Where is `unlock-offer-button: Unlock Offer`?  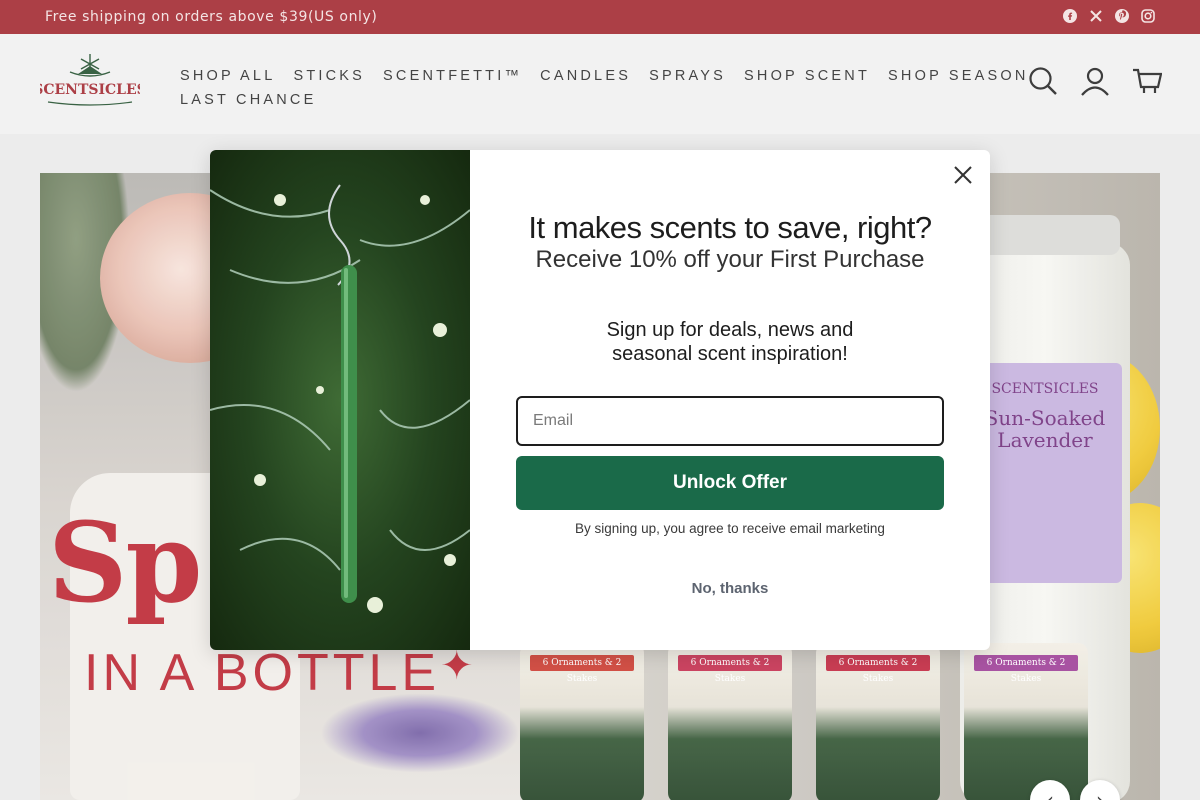 unlock-offer-button: Unlock Offer is located at coordinates (730, 483).